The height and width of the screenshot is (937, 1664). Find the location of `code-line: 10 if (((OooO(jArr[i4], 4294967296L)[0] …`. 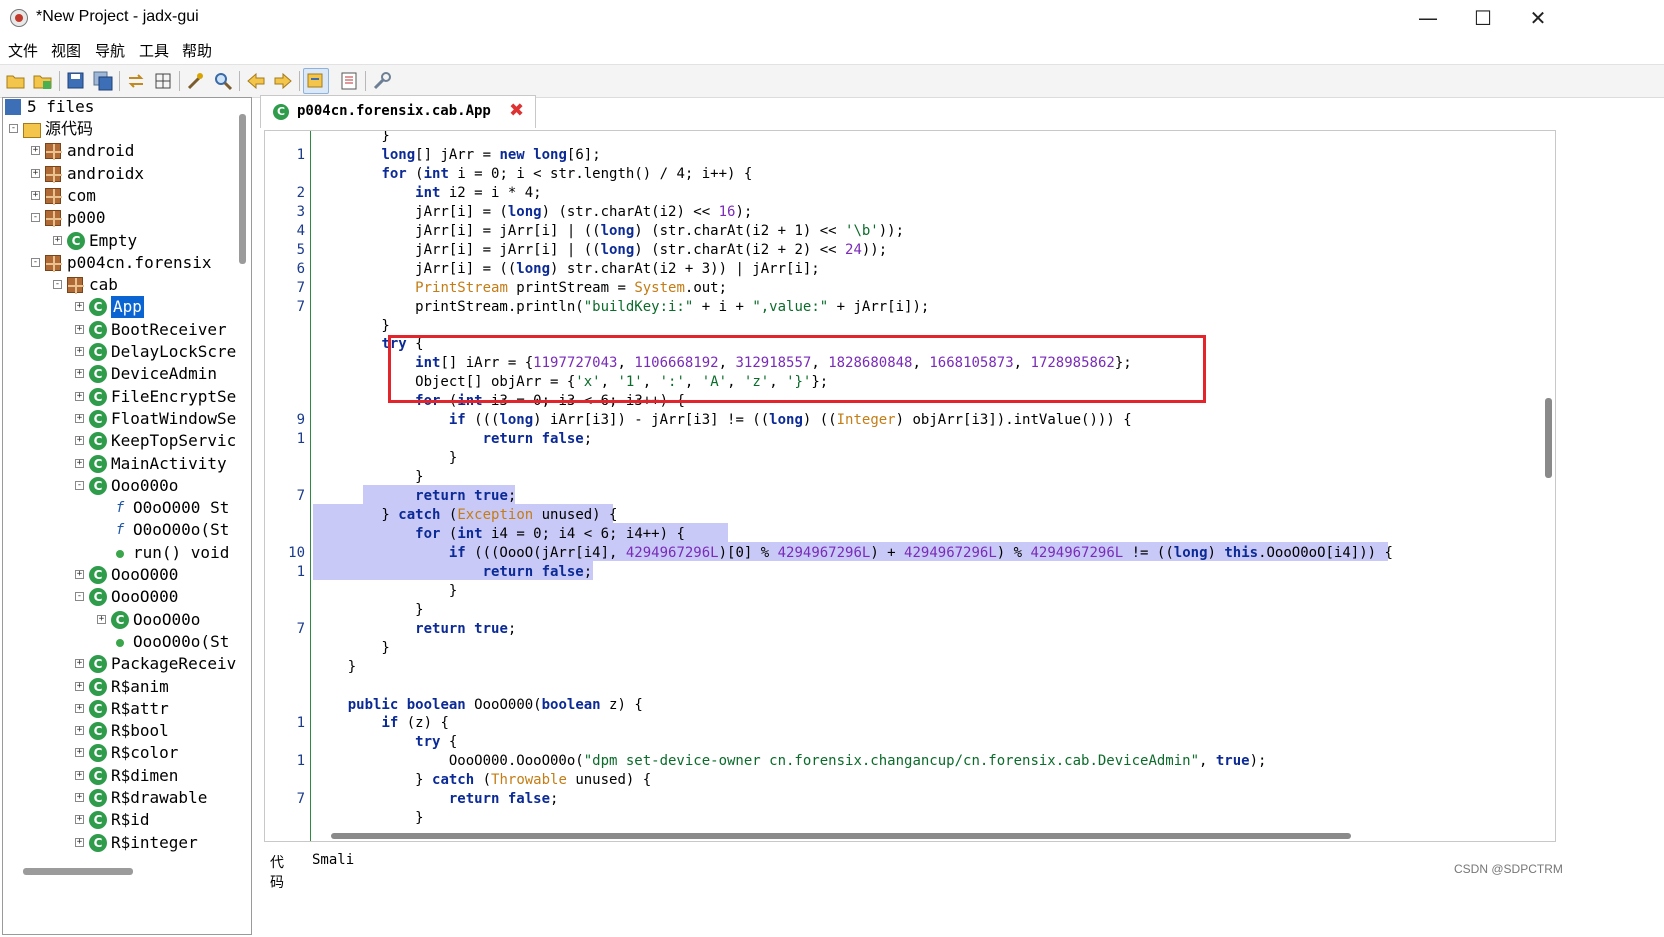

code-line: 10 if (((OooO(jArr[i4], 4294967296L)[0] … is located at coordinates (910, 553).